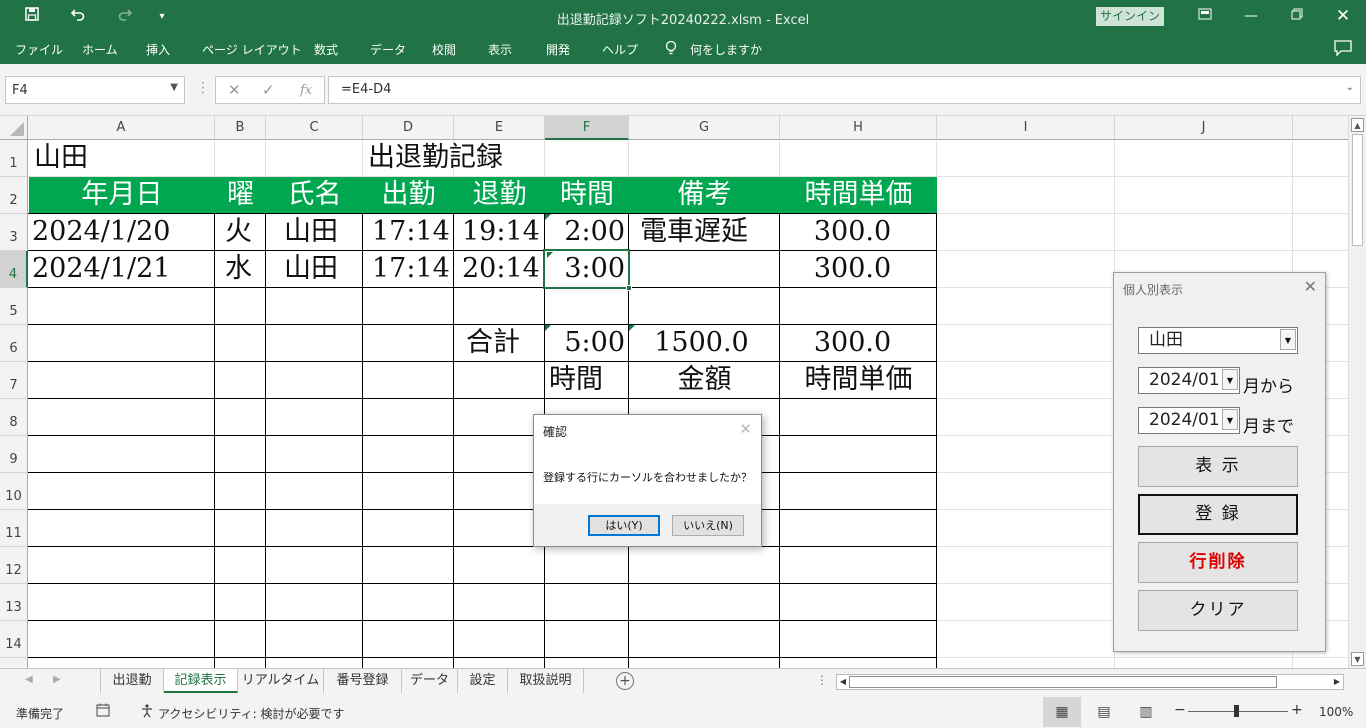 The height and width of the screenshot is (728, 1366). Describe the element at coordinates (240, 195) in the screenshot. I see `header-cell-weekday: 曜` at that location.